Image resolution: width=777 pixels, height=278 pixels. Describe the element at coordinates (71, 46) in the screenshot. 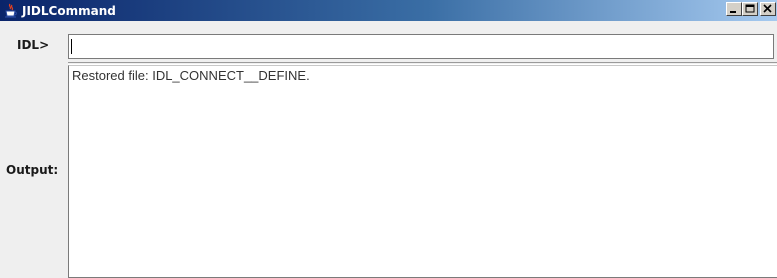

I see `text-caret` at that location.